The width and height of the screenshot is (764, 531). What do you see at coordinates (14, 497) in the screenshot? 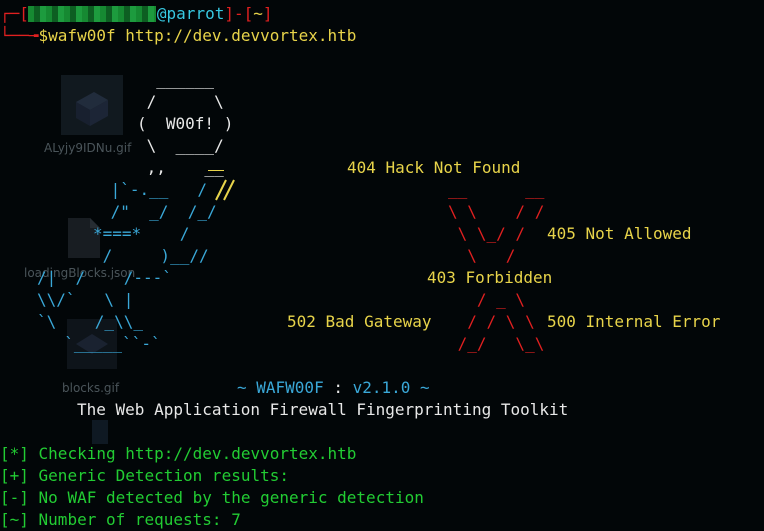
I see `output-tag: [-]` at bounding box center [14, 497].